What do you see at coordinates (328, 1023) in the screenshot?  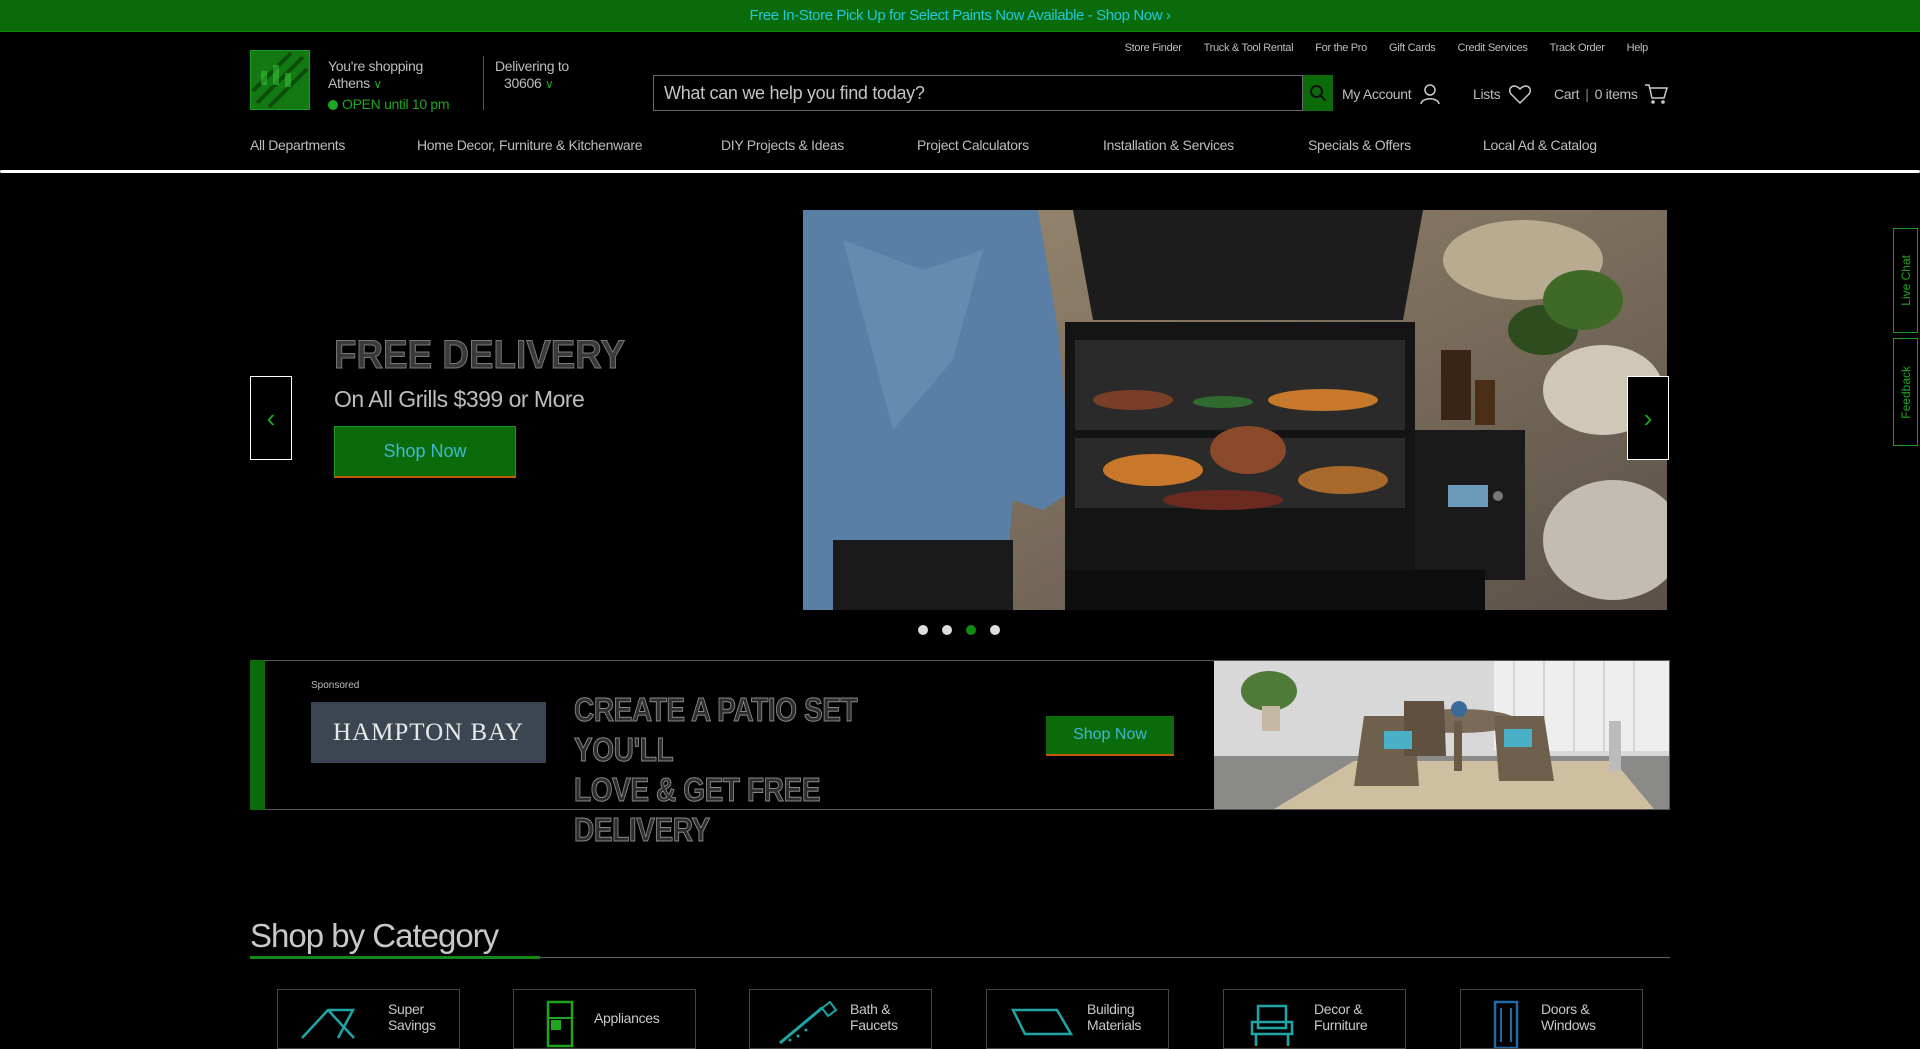 I see `tag-icon` at bounding box center [328, 1023].